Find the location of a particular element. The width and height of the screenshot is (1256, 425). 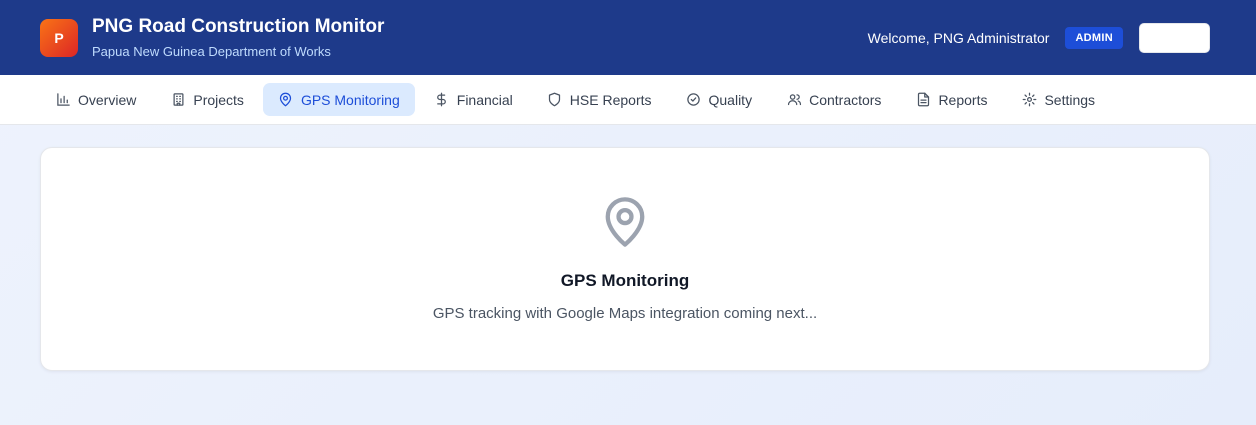

tab-quality: Quality is located at coordinates (719, 99).